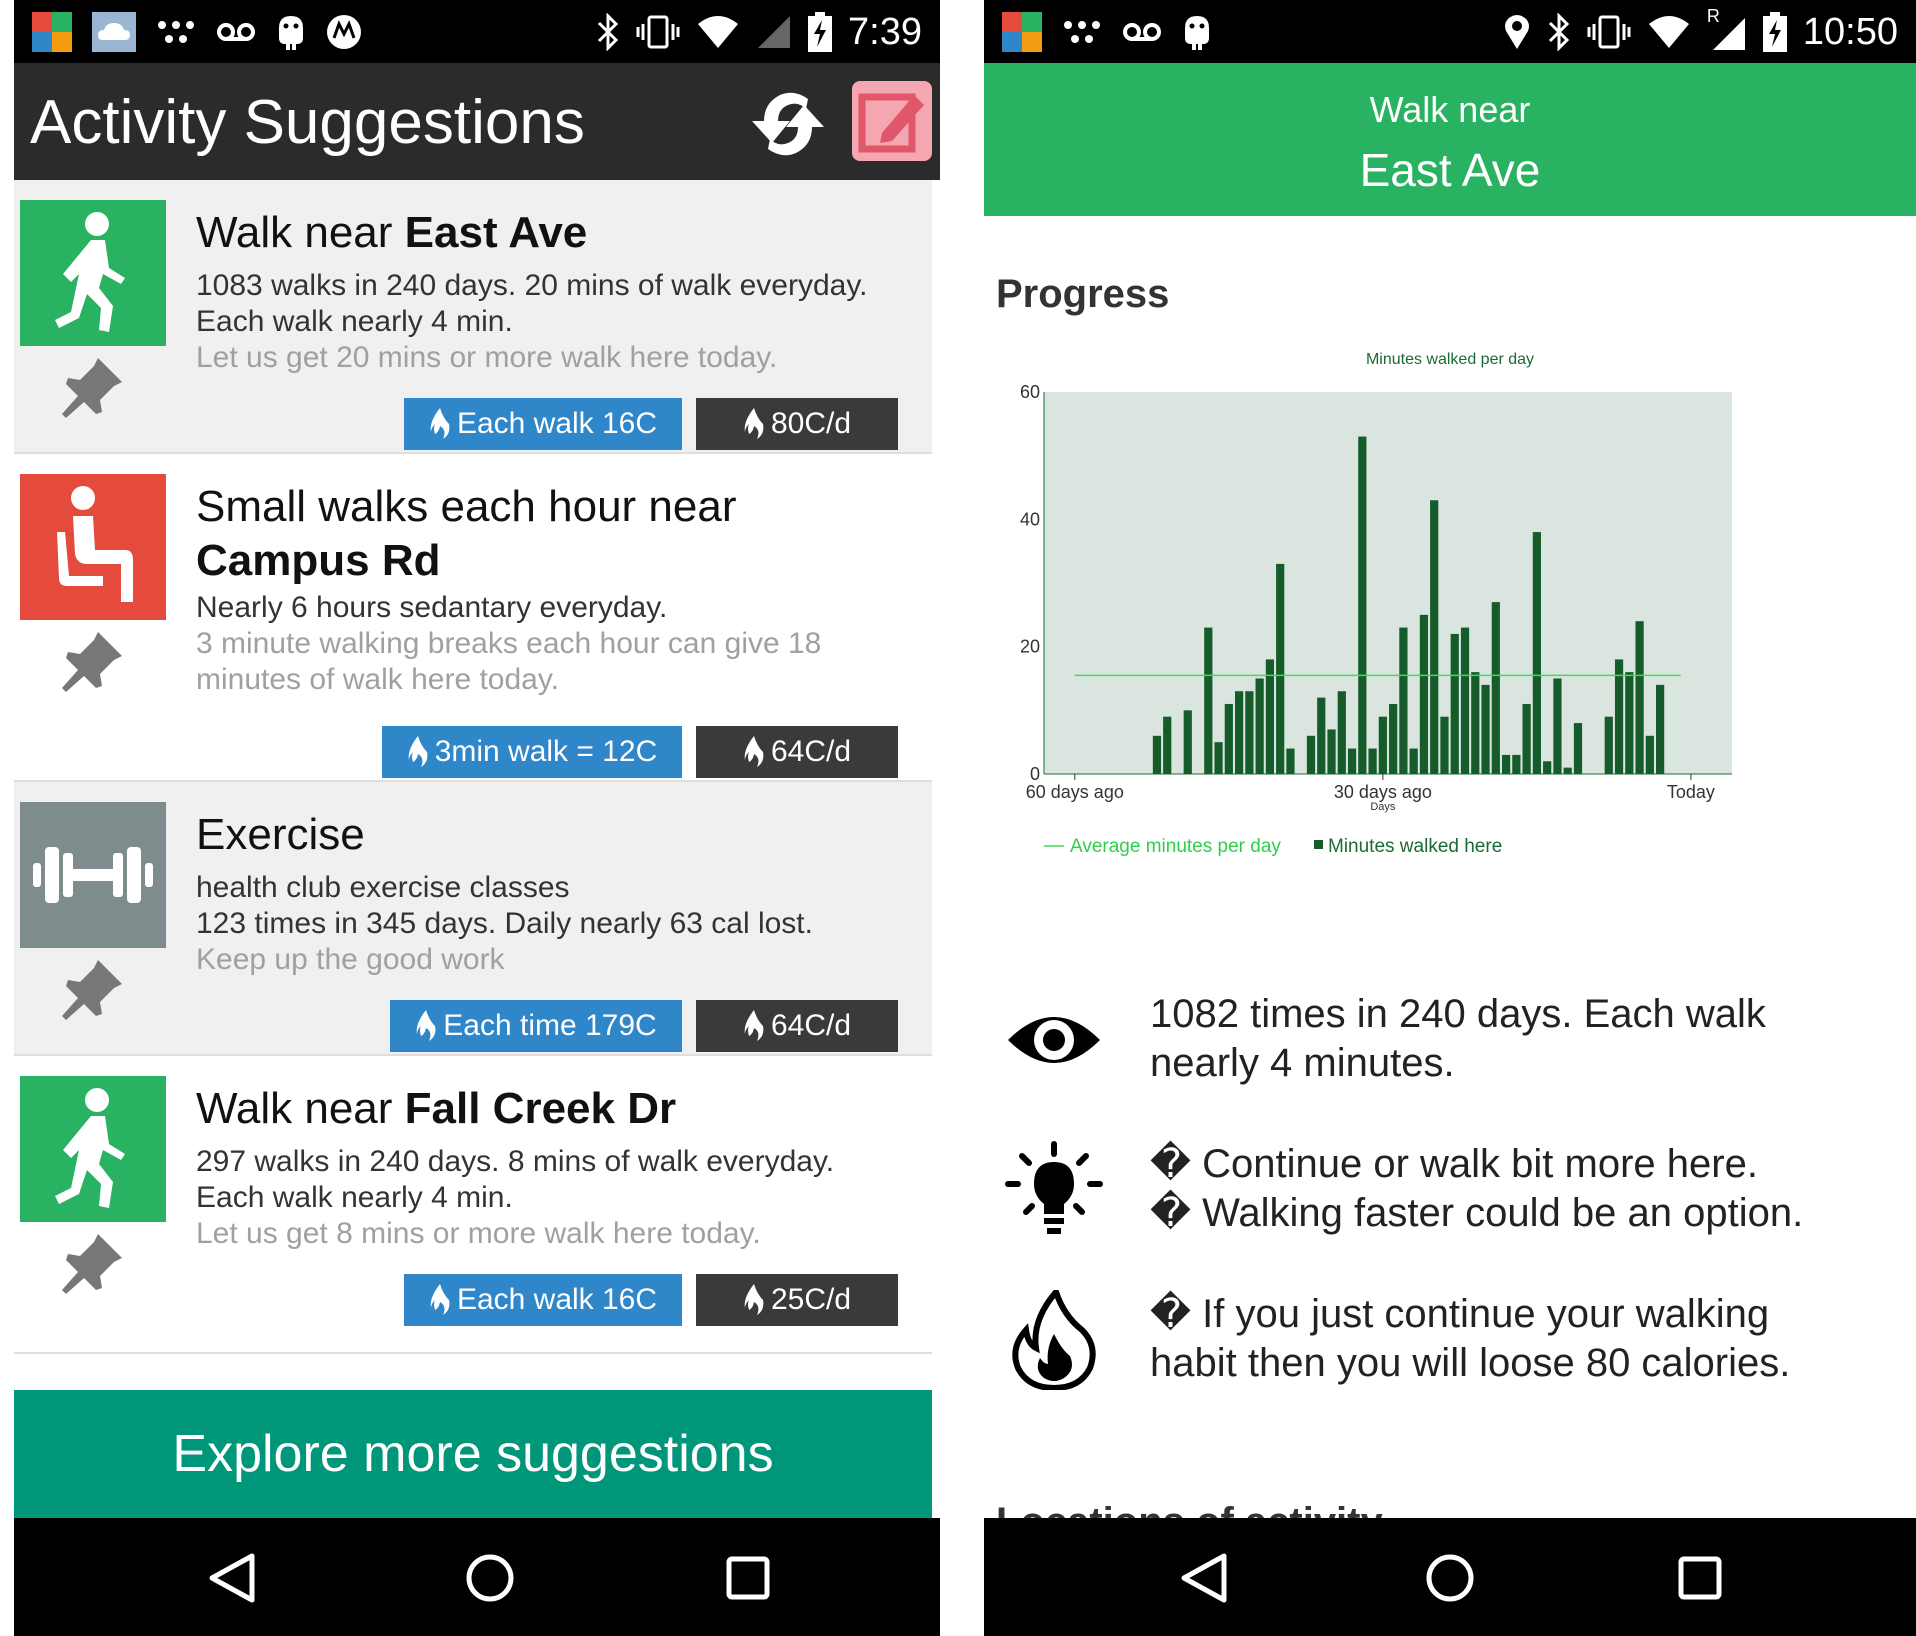 Image resolution: width=1916 pixels, height=1636 pixels. What do you see at coordinates (1516, 32) in the screenshot?
I see `location-pin-icon` at bounding box center [1516, 32].